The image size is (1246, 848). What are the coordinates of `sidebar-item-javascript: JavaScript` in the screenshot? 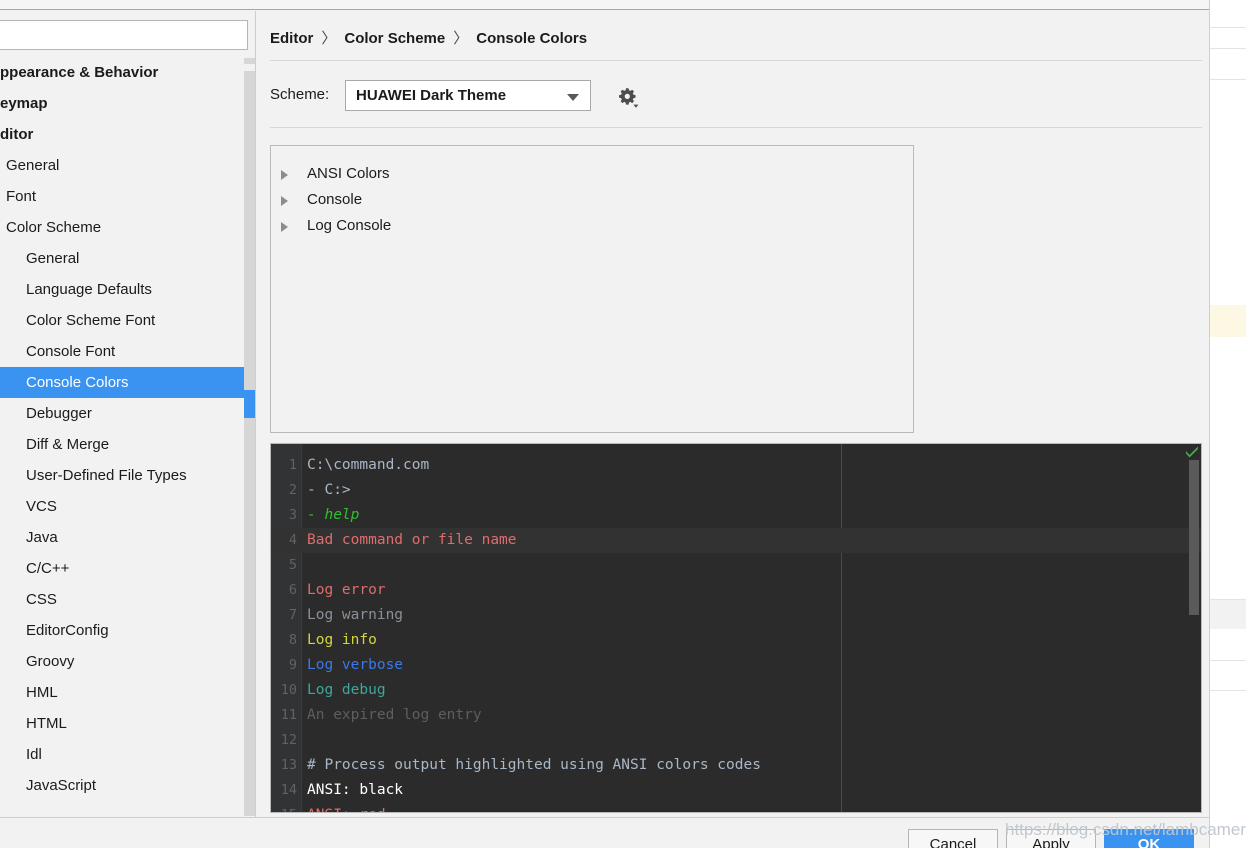 It's located at (123, 785).